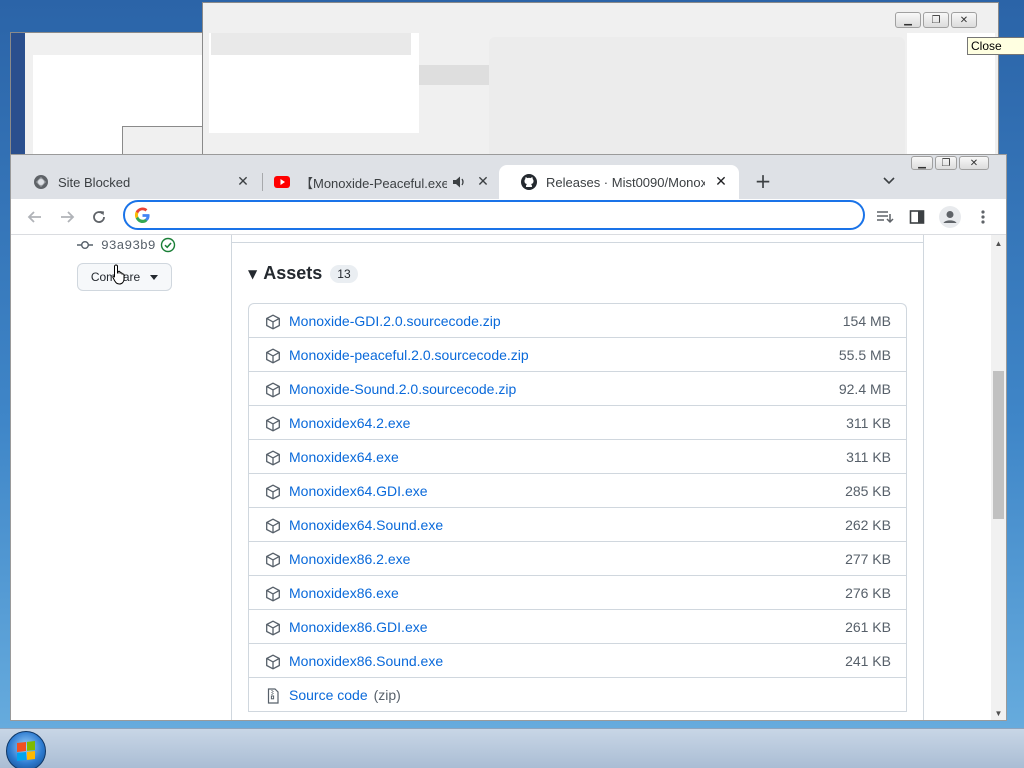 This screenshot has height=768, width=1024. I want to click on back-button, so click(35, 217).